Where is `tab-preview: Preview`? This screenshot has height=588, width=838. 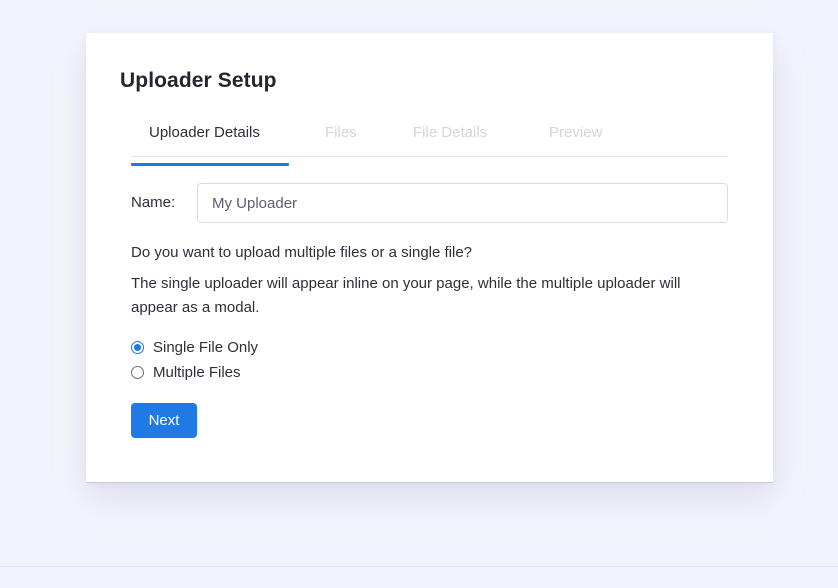
tab-preview: Preview is located at coordinates (571, 137).